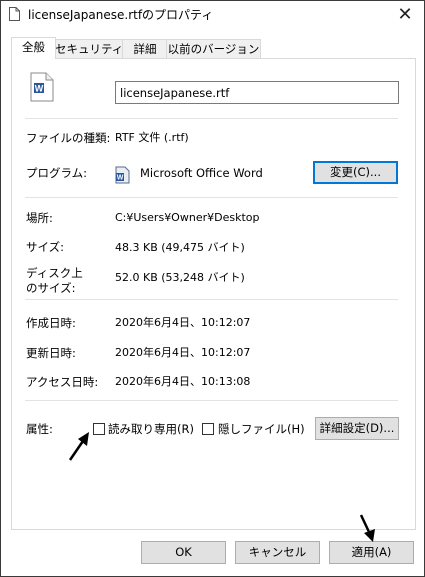 The width and height of the screenshot is (425, 577). I want to click on ok-button: OK, so click(183, 552).